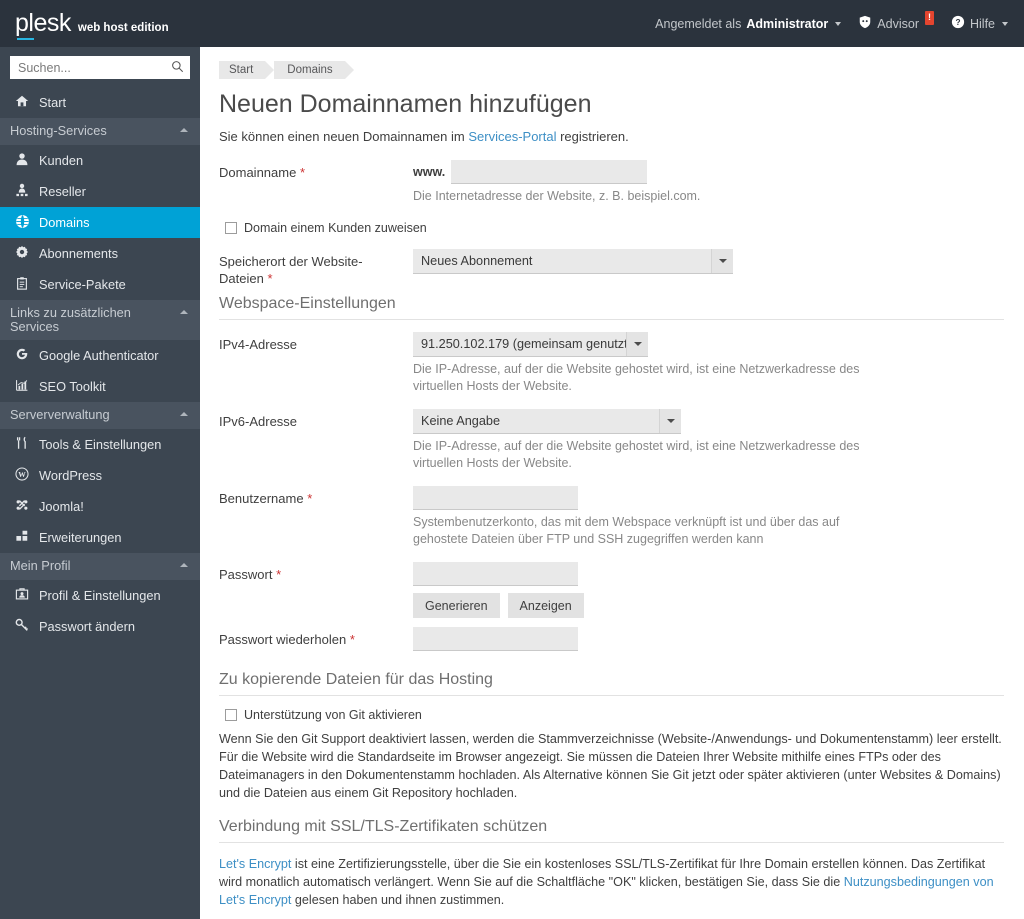 This screenshot has height=919, width=1024. I want to click on sidebar-item-joomla: Joomla!, so click(100, 506).